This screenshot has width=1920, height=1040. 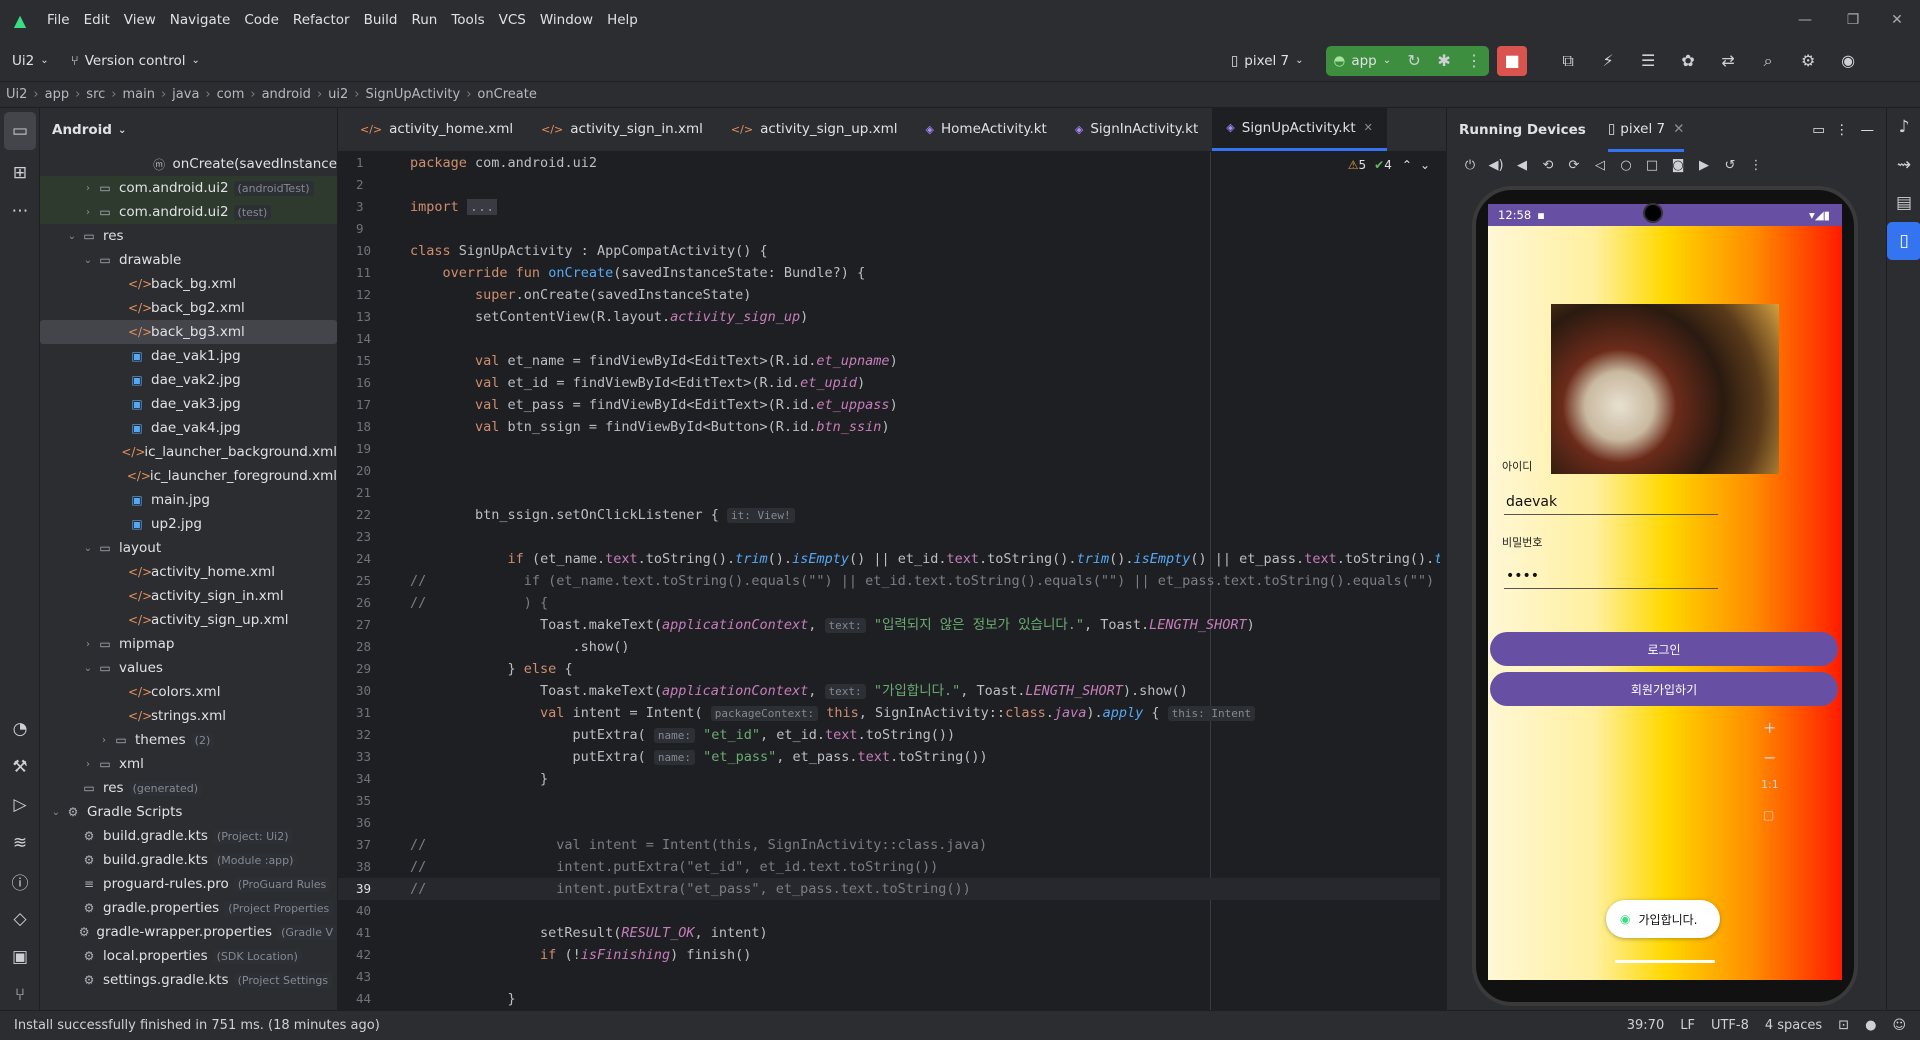 I want to click on tree-item: ⓜ onCreate(savedInstance, so click(x=188, y=164).